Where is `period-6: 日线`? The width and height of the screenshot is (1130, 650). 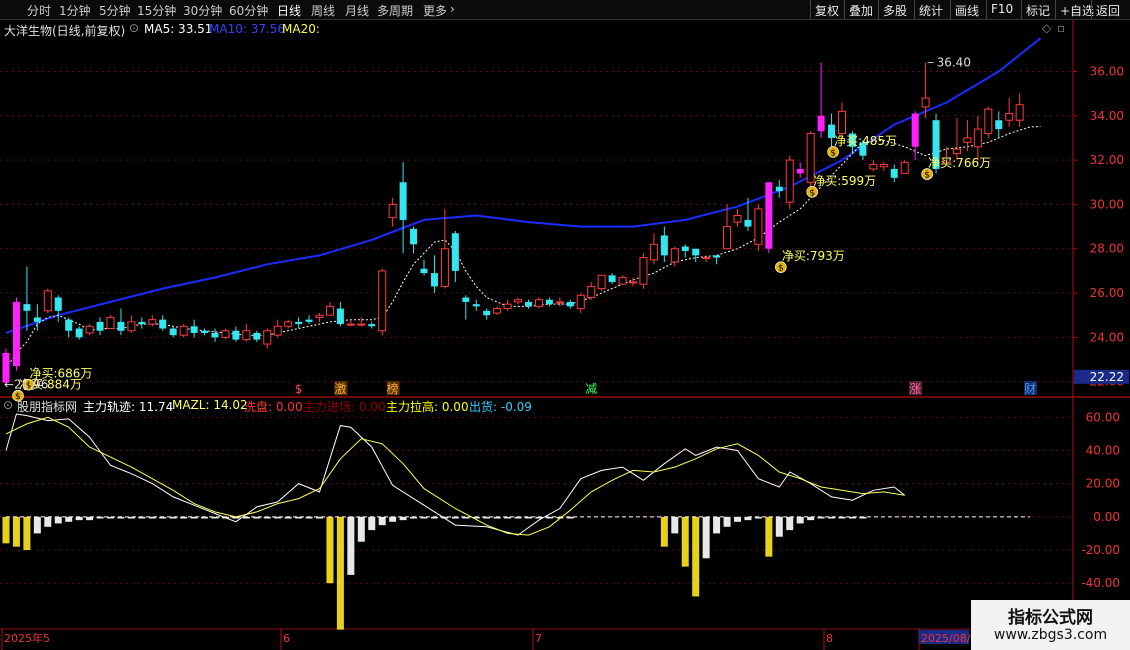 period-6: 日线 is located at coordinates (289, 10).